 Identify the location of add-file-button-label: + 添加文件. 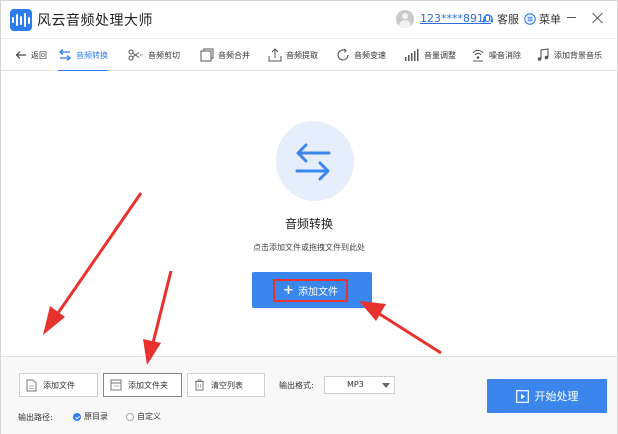
(310, 290).